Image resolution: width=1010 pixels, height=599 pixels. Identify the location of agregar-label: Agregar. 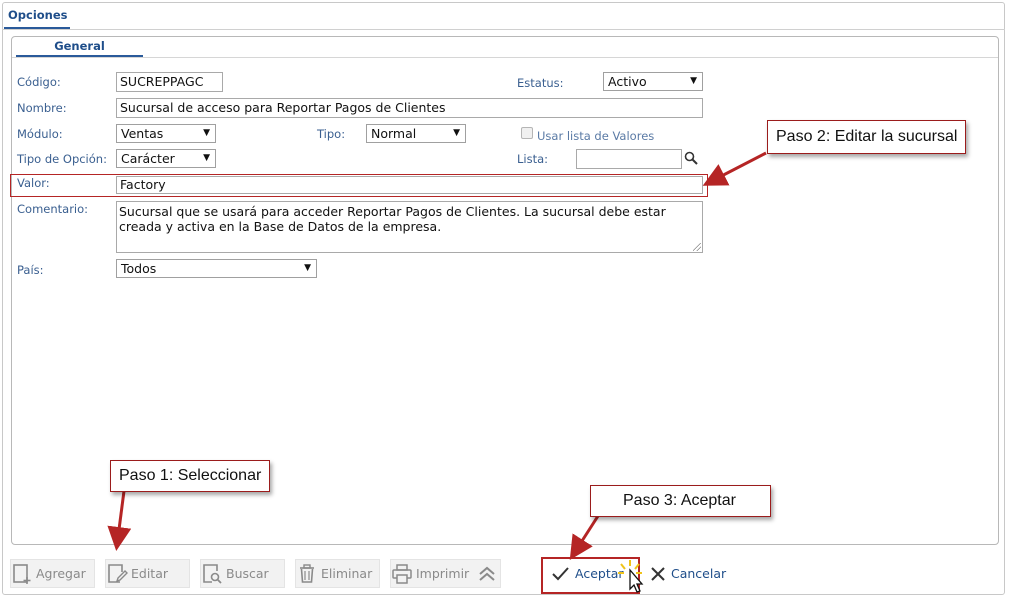
(61, 573).